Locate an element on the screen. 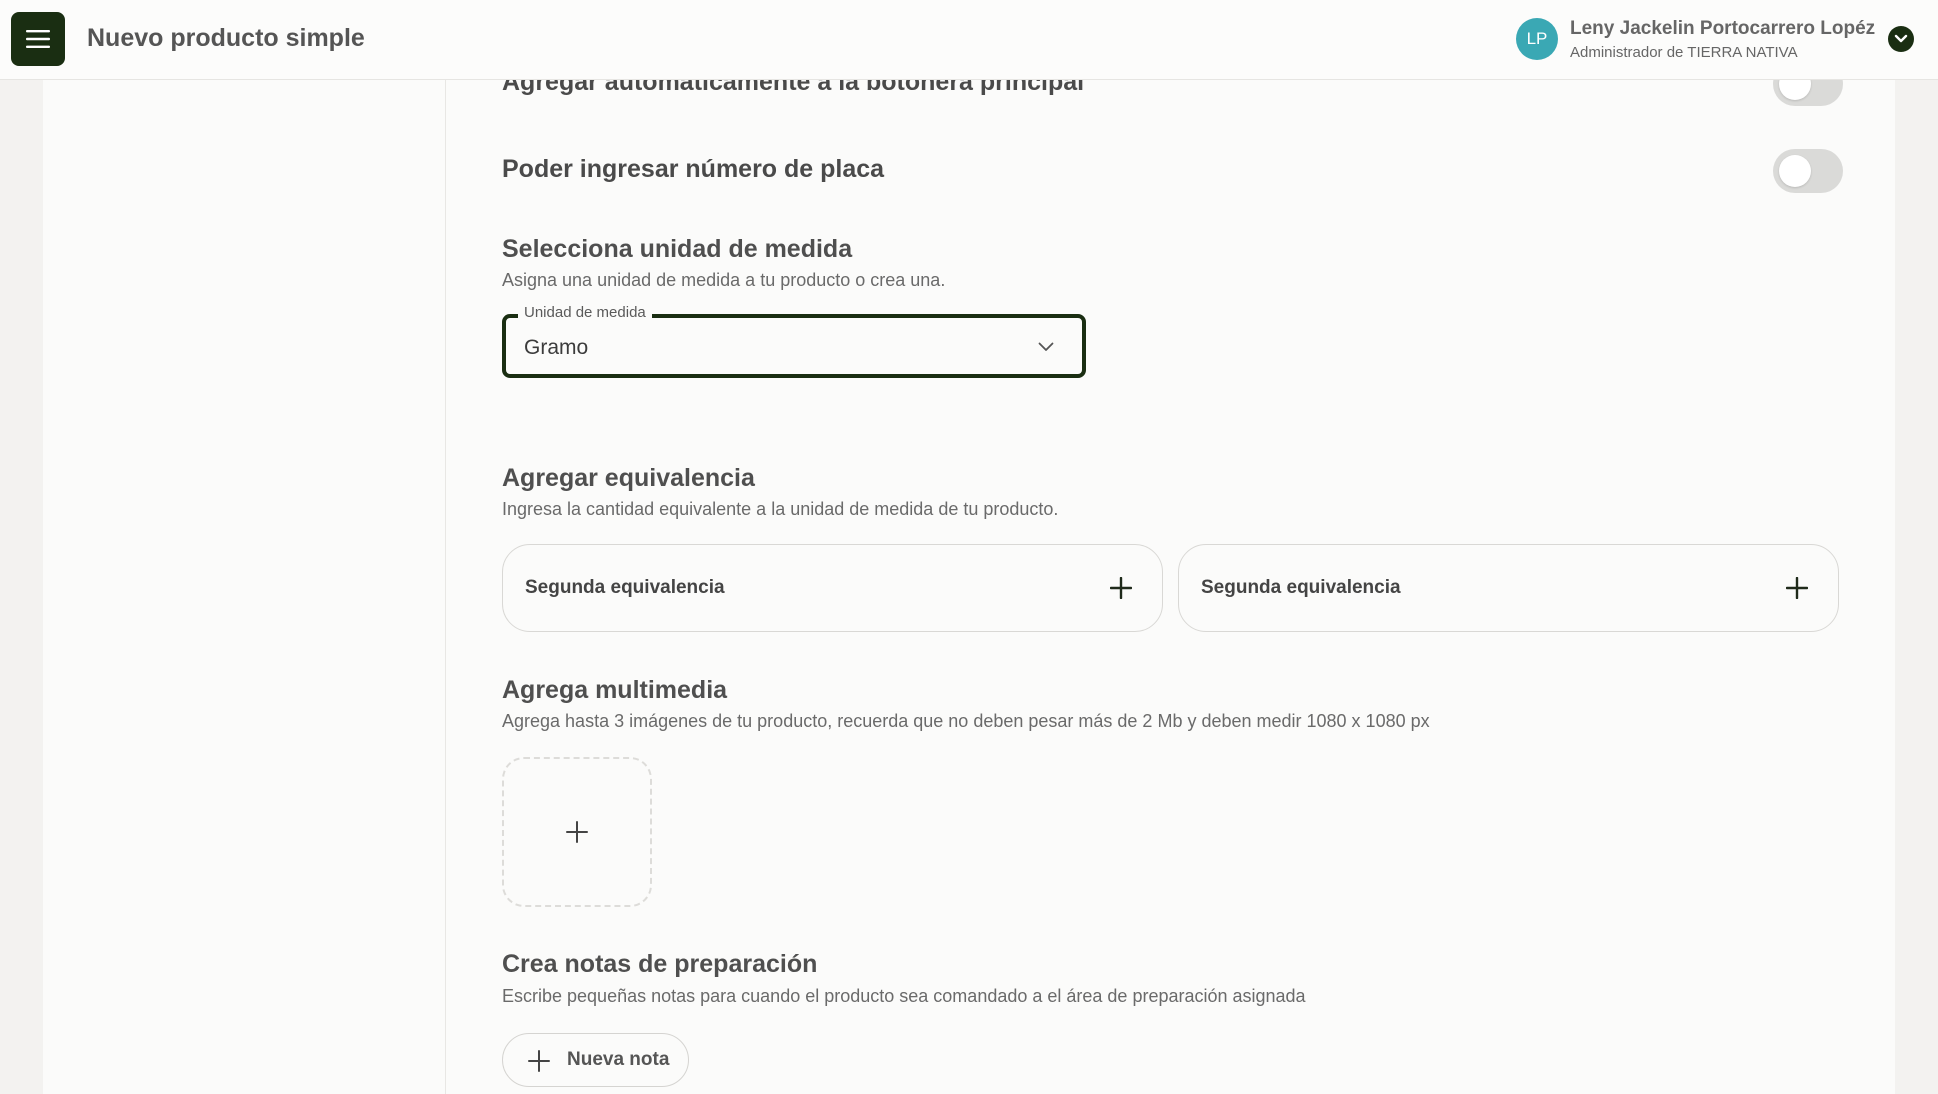 The height and width of the screenshot is (1094, 1938). new-note-button: Nueva nota is located at coordinates (595, 1060).